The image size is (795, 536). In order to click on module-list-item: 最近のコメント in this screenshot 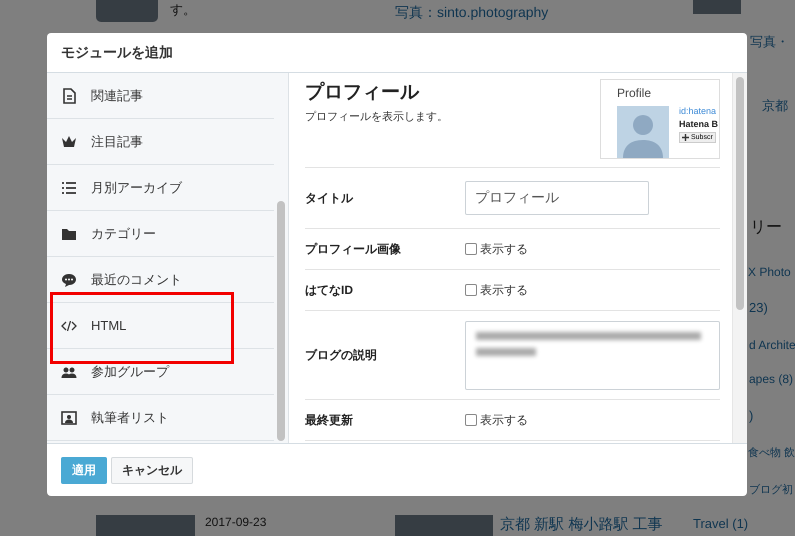, I will do `click(160, 280)`.